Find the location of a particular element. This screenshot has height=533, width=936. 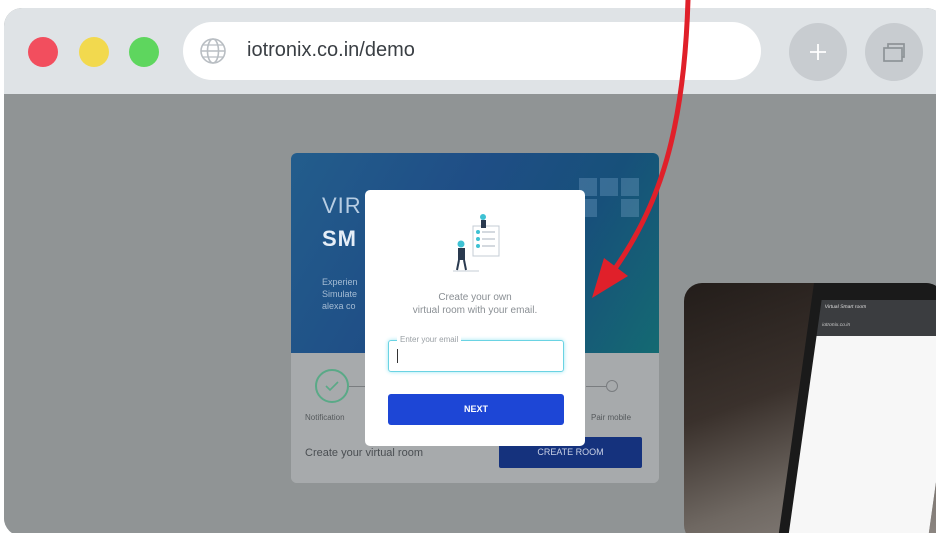

plus-icon is located at coordinates (818, 52).